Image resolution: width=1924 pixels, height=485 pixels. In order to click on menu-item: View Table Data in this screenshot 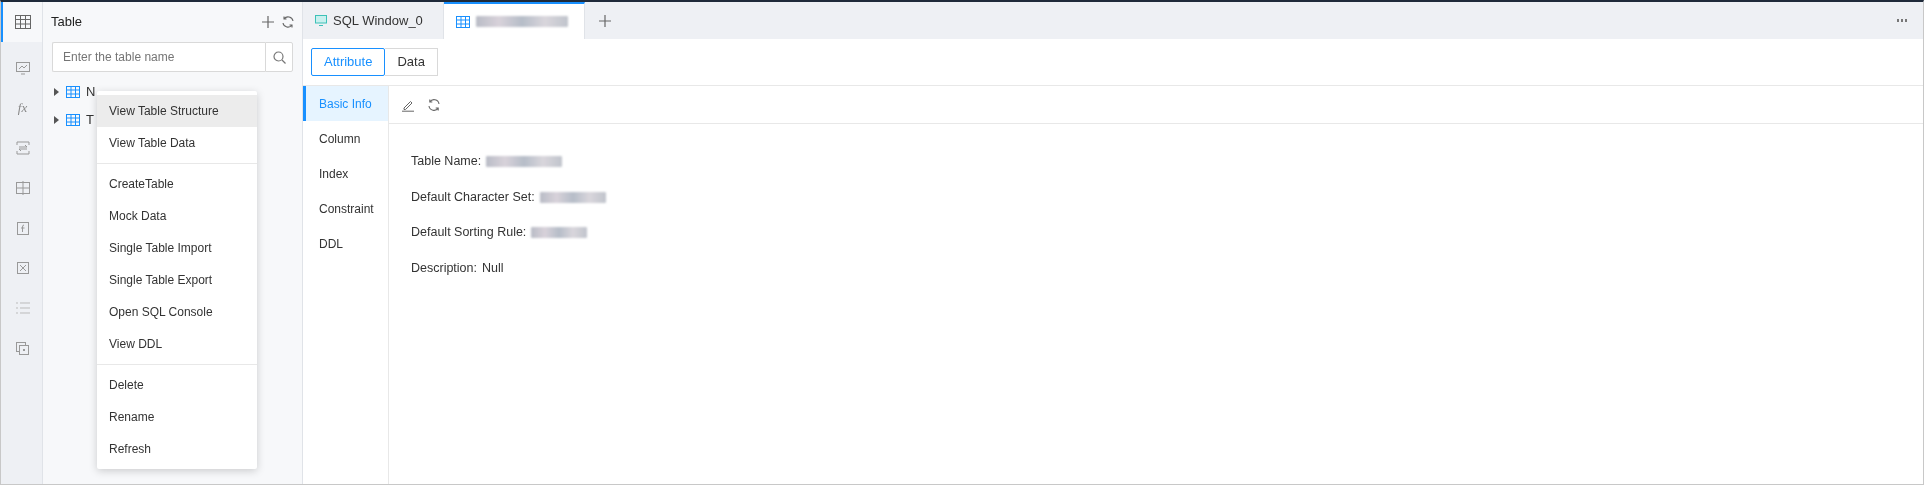, I will do `click(177, 143)`.